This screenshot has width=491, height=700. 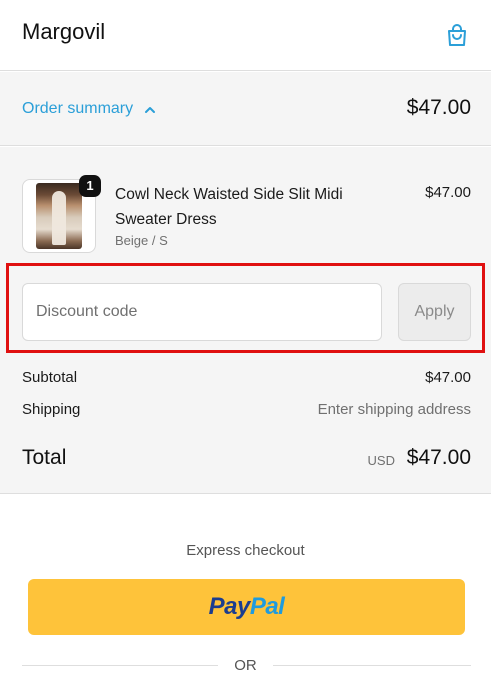 I want to click on paypal-logo-pal: Pal, so click(x=267, y=606).